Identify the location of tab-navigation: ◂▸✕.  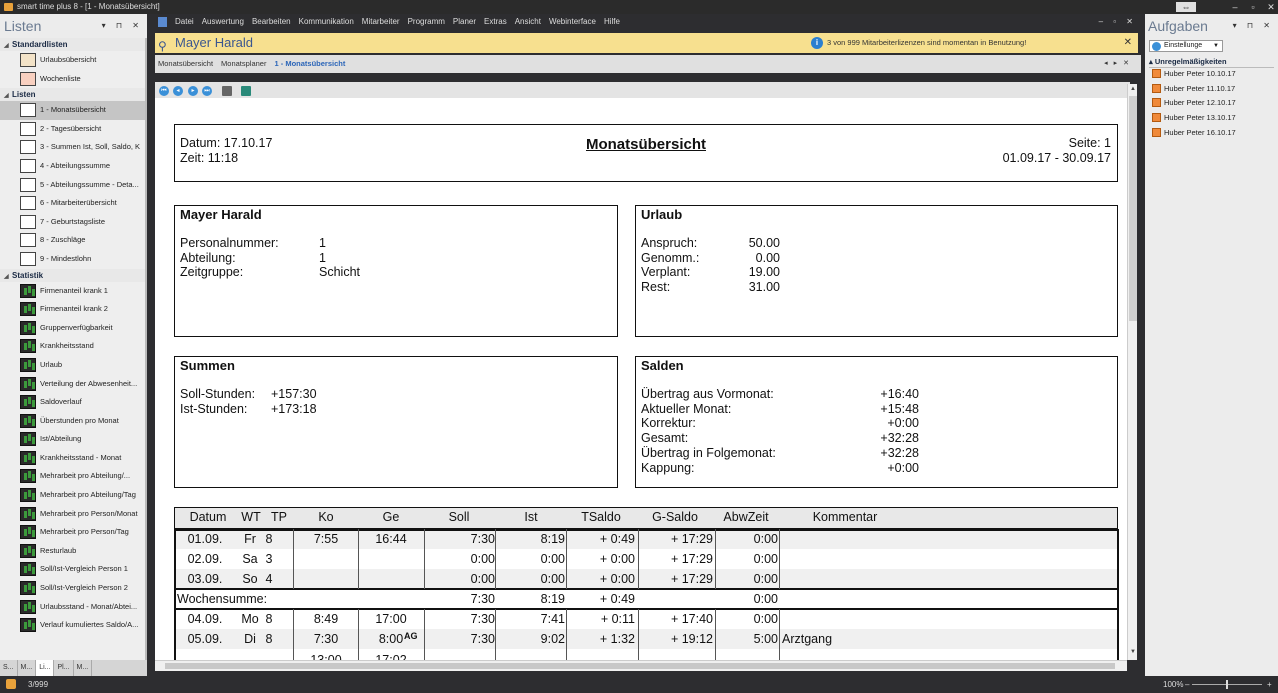
(1119, 64).